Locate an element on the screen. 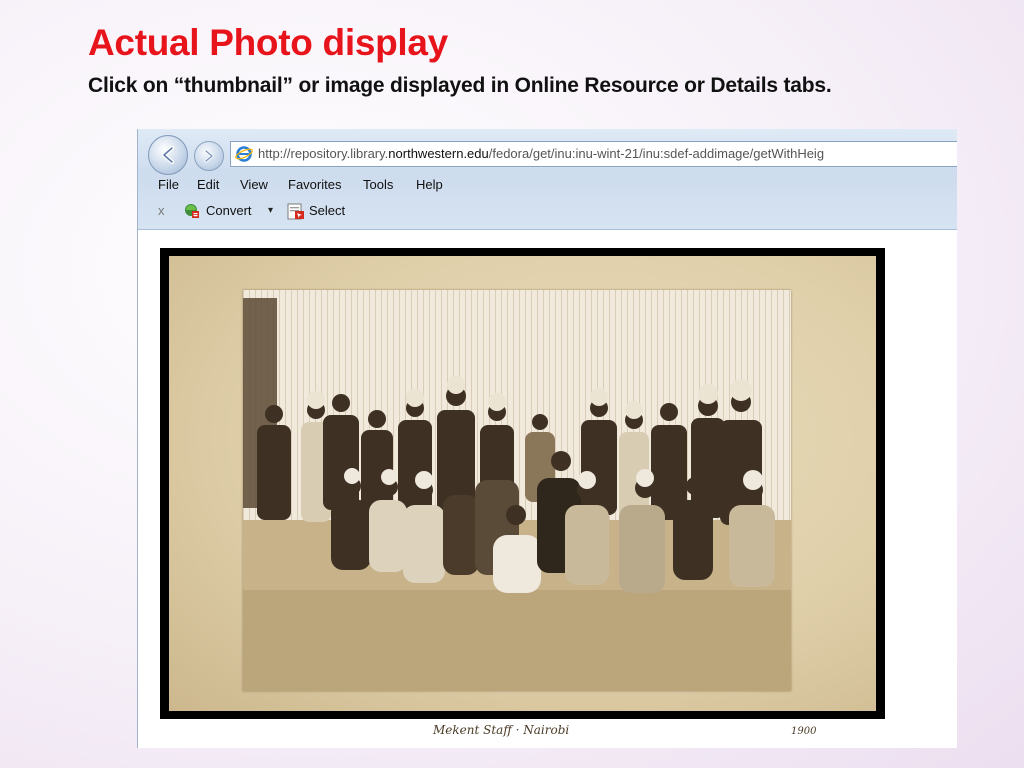  slide-title: Actual Photo display is located at coordinates (268, 42).